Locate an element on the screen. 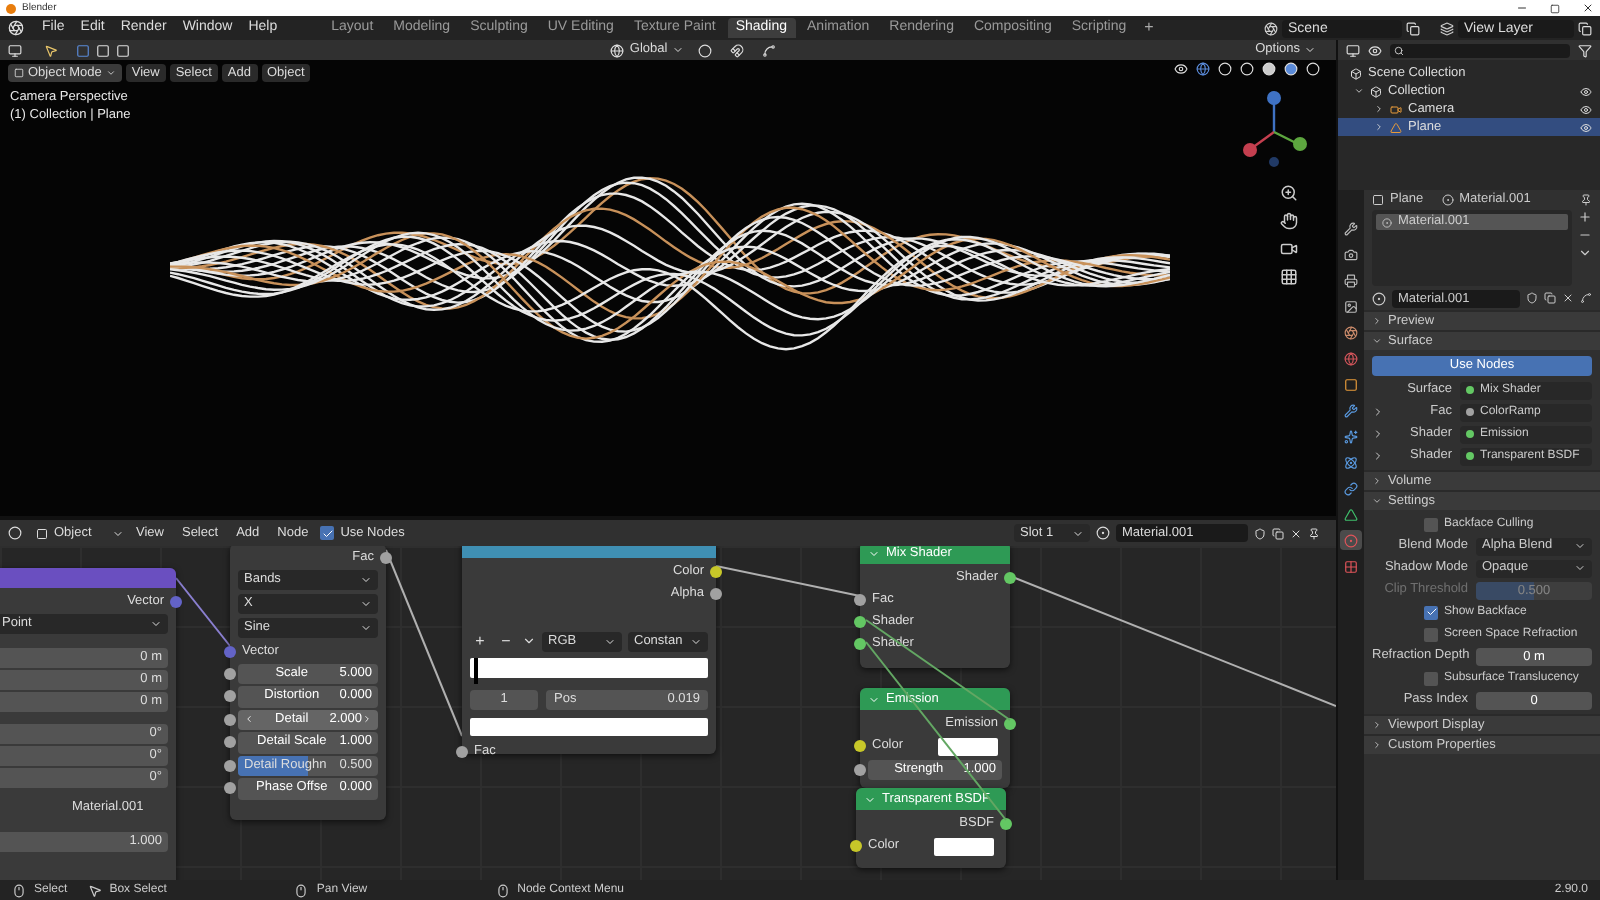  remove-slot-icon is located at coordinates (1585, 235).